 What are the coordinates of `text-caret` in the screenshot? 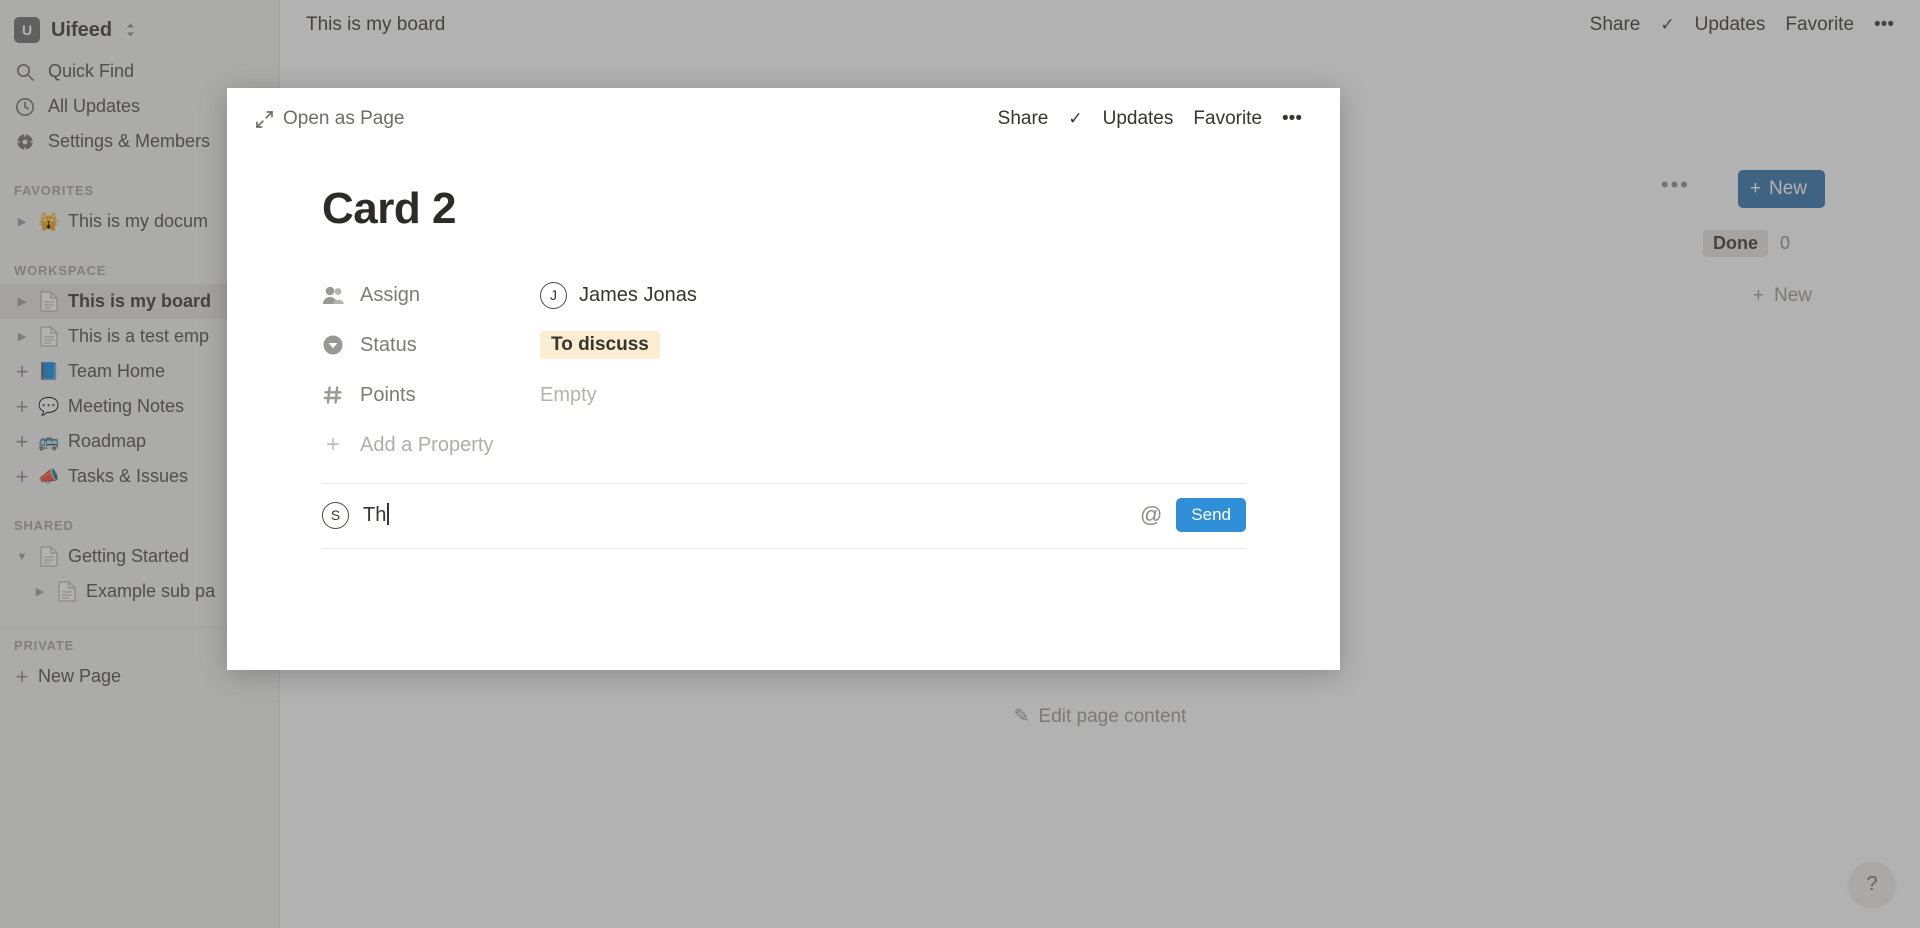 It's located at (388, 514).